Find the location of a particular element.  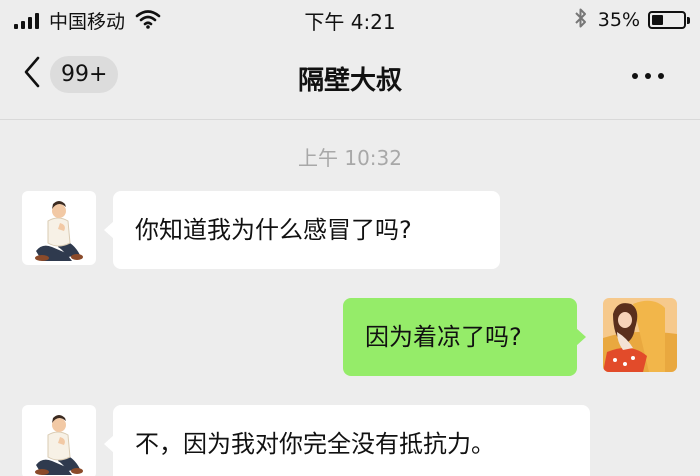

message-bubble-incoming: 不，因为我对你完全没有抵抗力。 is located at coordinates (347, 440).